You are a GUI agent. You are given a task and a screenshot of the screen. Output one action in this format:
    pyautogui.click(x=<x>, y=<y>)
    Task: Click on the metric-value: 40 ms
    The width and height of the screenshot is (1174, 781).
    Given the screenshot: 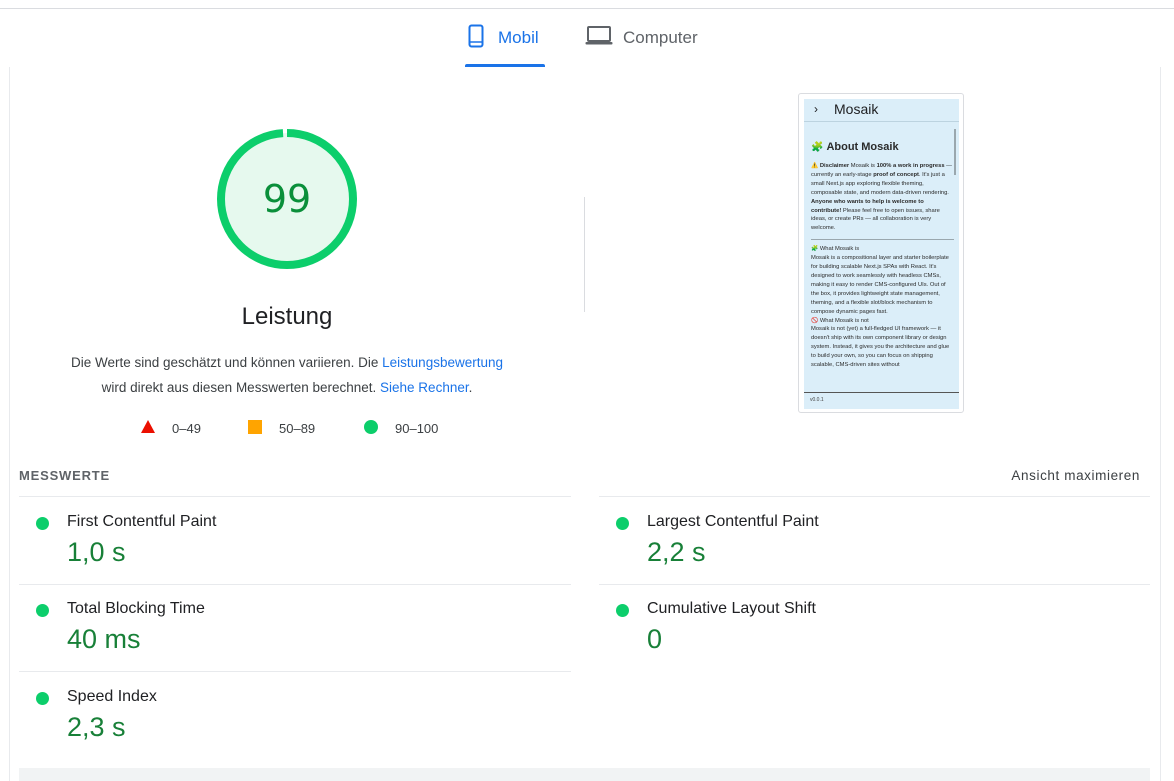 What is the action you would take?
    pyautogui.click(x=104, y=639)
    